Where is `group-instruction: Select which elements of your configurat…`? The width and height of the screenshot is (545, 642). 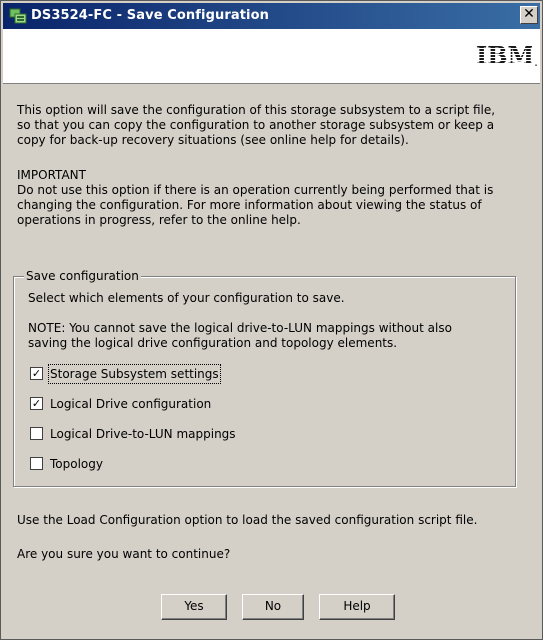
group-instruction: Select which elements of your configurat… is located at coordinates (186, 298).